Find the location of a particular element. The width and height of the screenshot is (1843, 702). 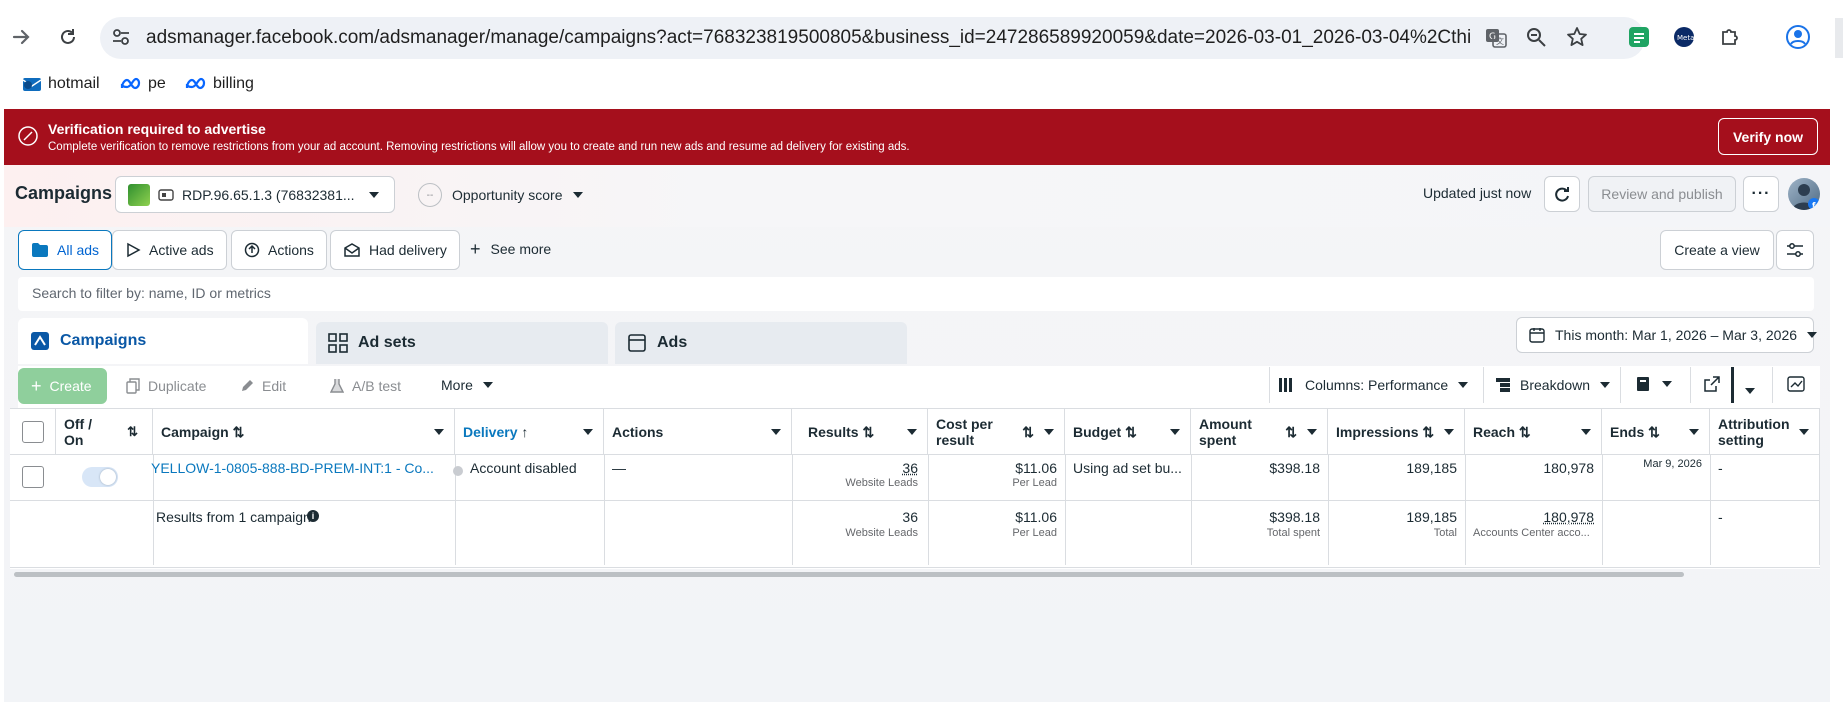

filter-all-ads: All ads is located at coordinates (65, 250).